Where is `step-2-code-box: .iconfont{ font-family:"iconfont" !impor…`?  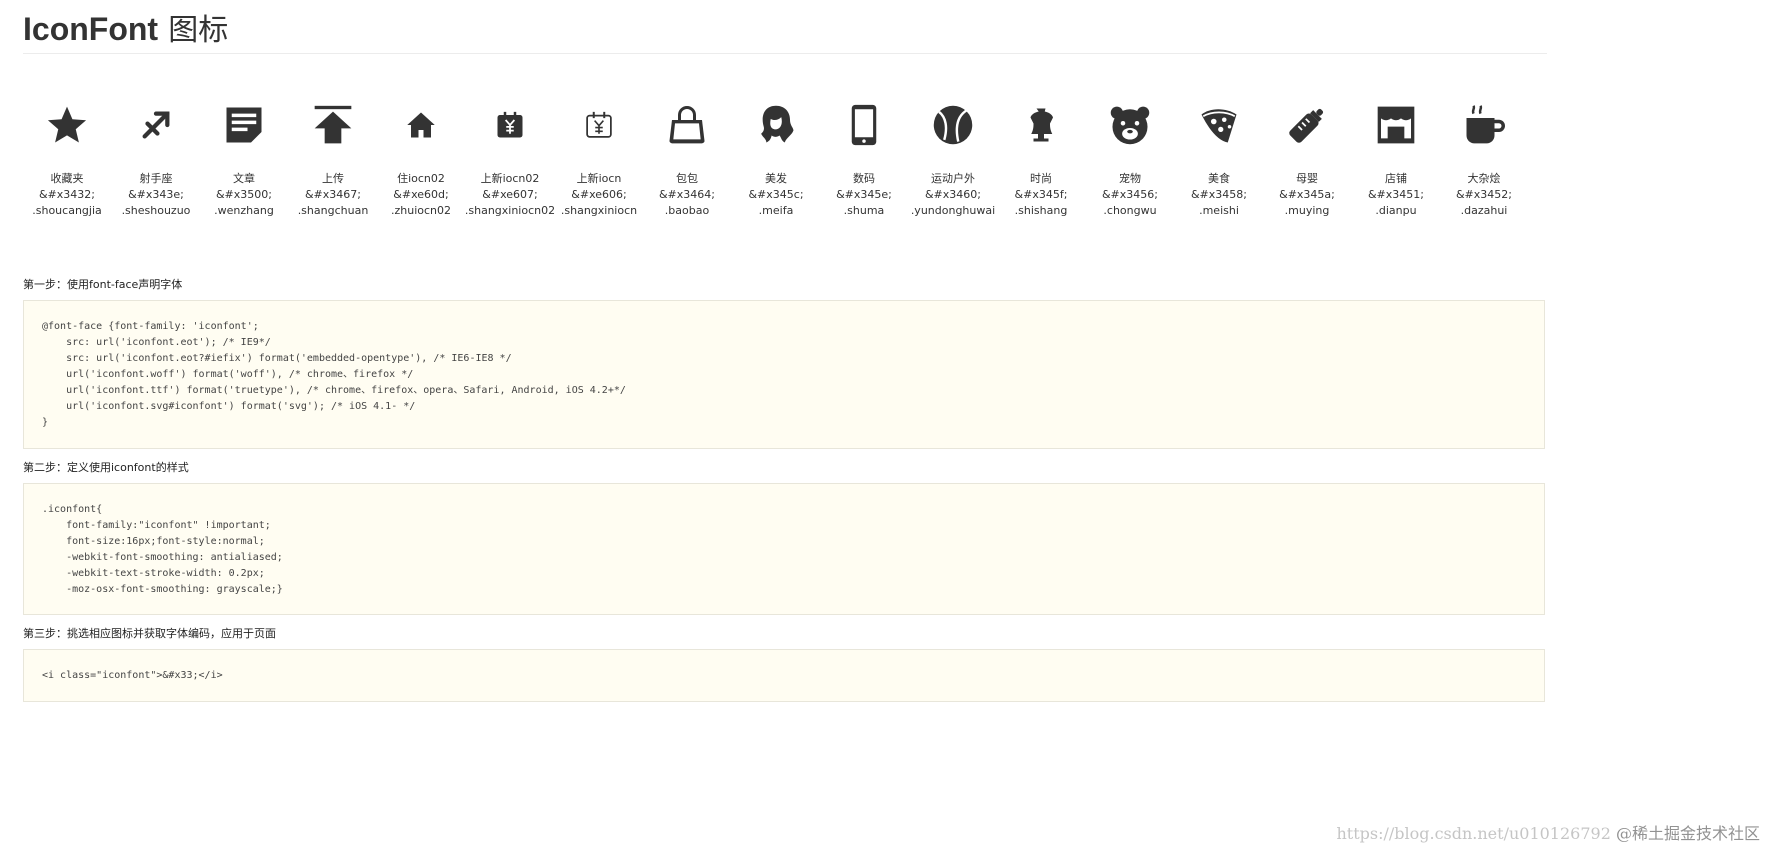 step-2-code-box: .iconfont{ font-family:"iconfont" !impor… is located at coordinates (784, 549).